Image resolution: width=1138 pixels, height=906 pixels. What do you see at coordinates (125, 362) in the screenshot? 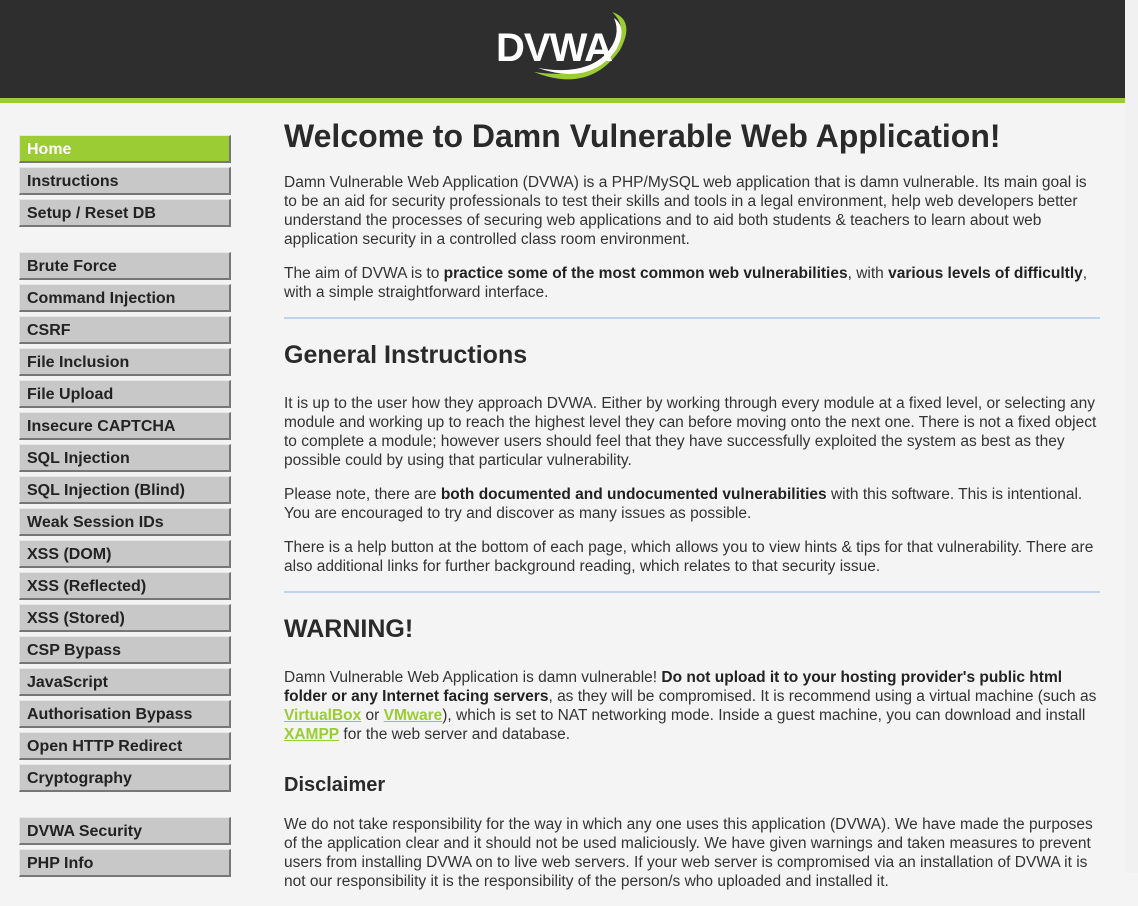
I see `sidebar-item-file-inclusion: File Inclusion` at bounding box center [125, 362].